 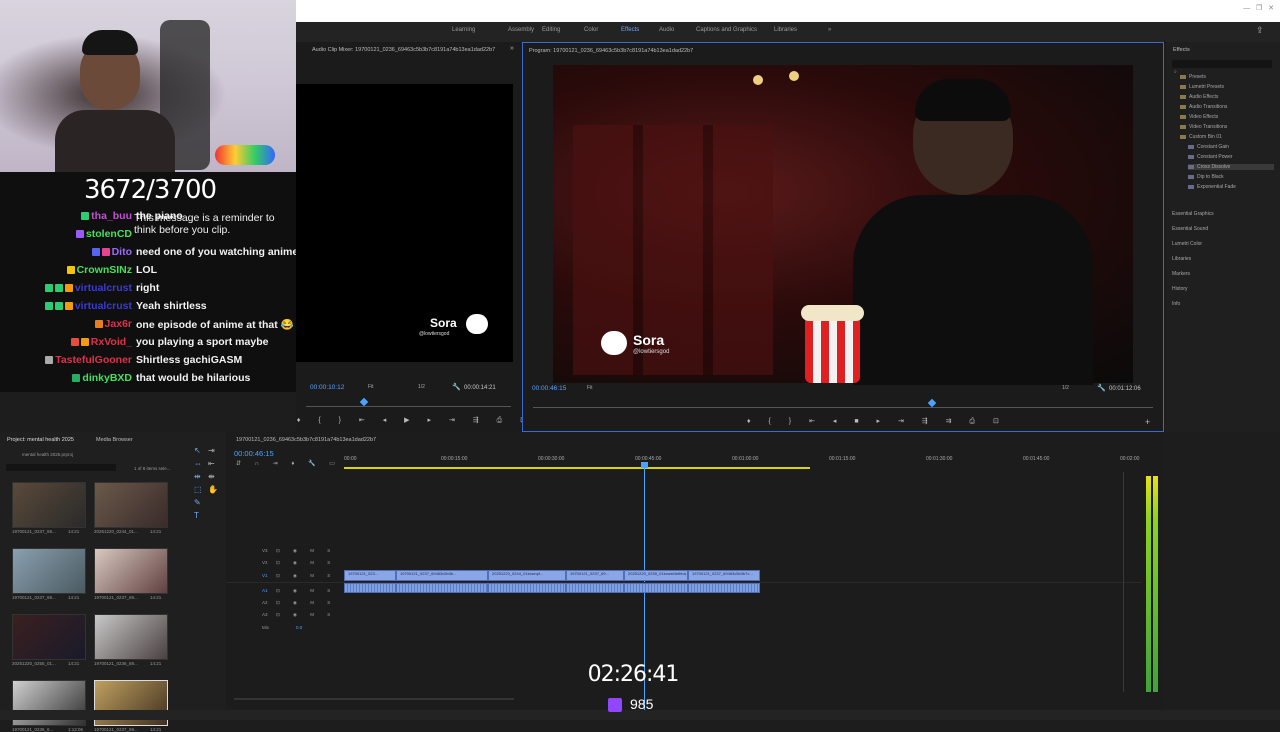 I want to click on tab-assembly: Assembly, so click(x=521, y=30).